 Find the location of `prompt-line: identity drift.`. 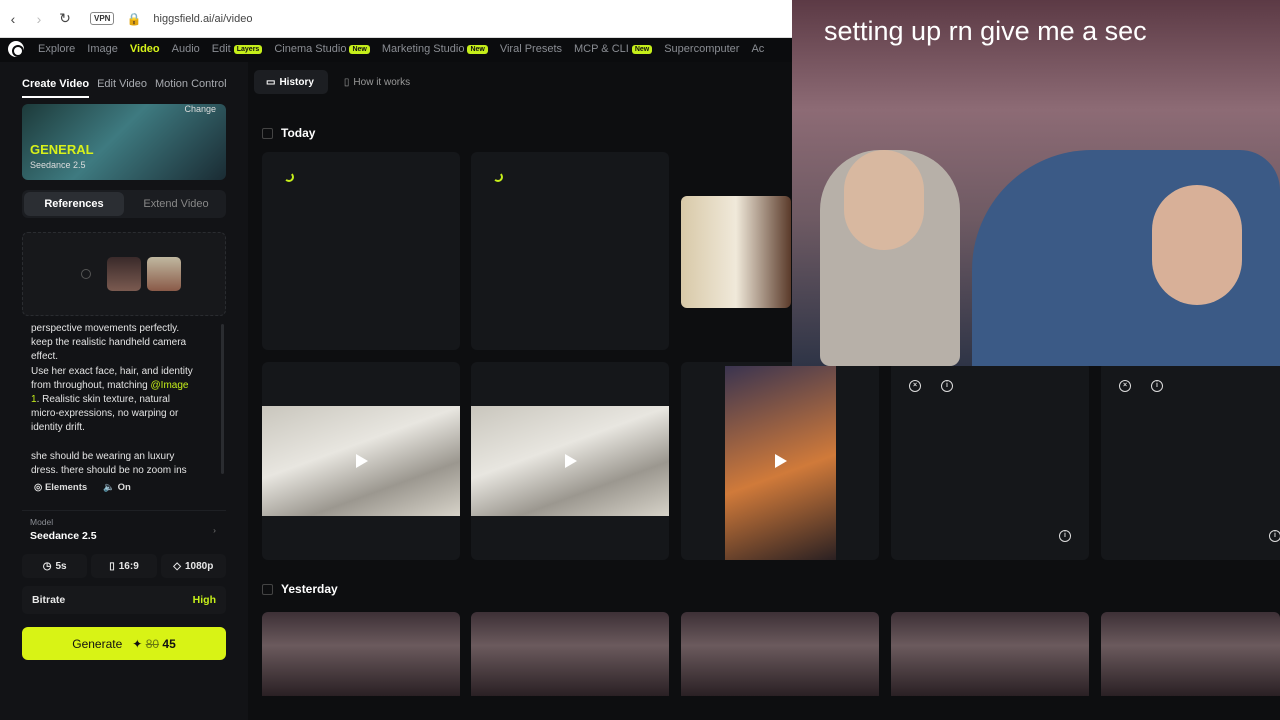

prompt-line: identity drift. is located at coordinates (58, 428).